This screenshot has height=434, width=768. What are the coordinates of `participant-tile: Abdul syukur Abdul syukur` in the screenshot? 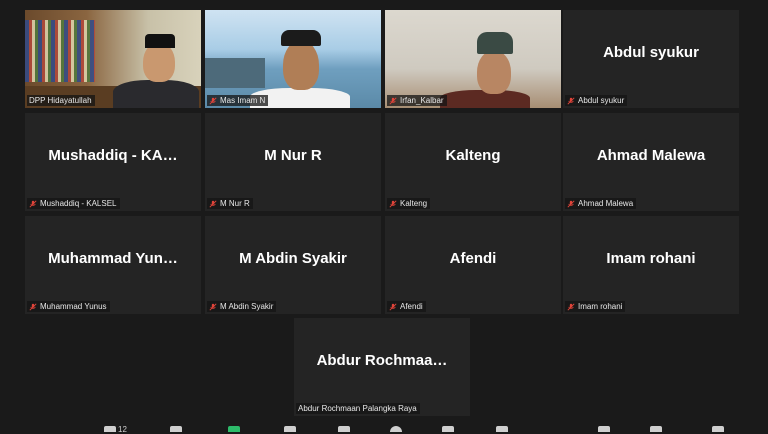 It's located at (651, 59).